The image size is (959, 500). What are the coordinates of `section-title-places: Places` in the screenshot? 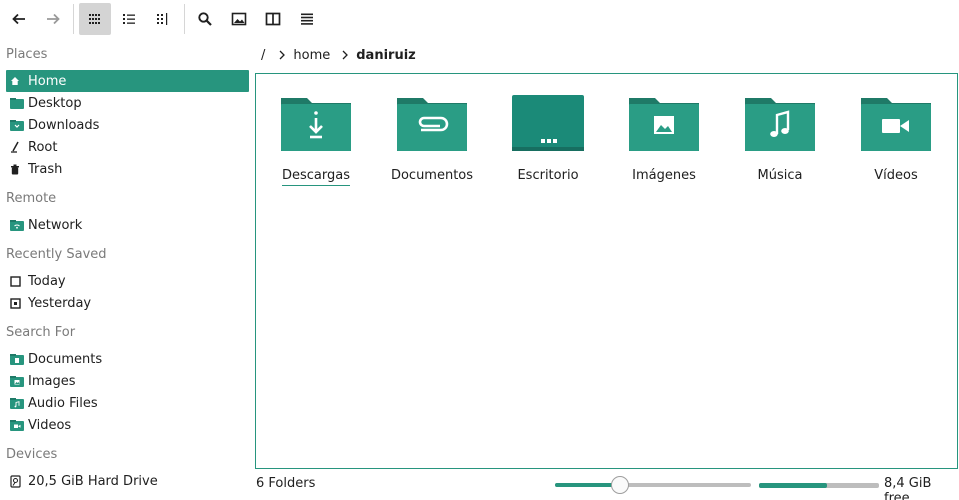 It's located at (27, 54).